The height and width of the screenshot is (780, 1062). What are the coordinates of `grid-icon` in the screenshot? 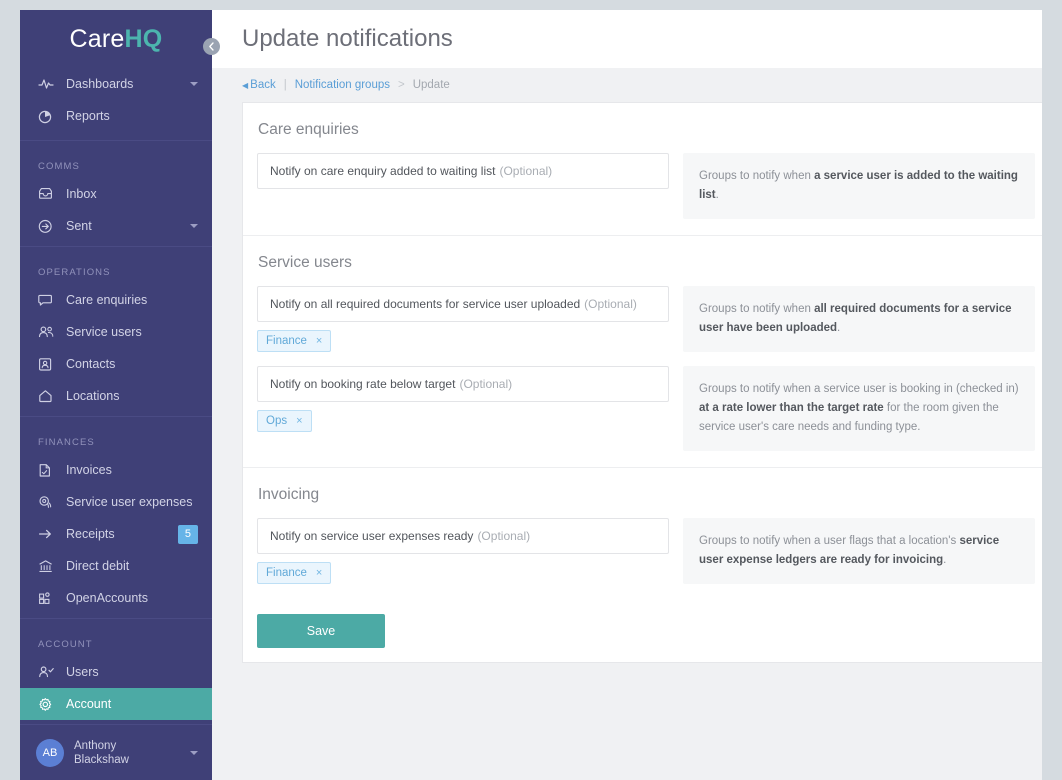 It's located at (47, 598).